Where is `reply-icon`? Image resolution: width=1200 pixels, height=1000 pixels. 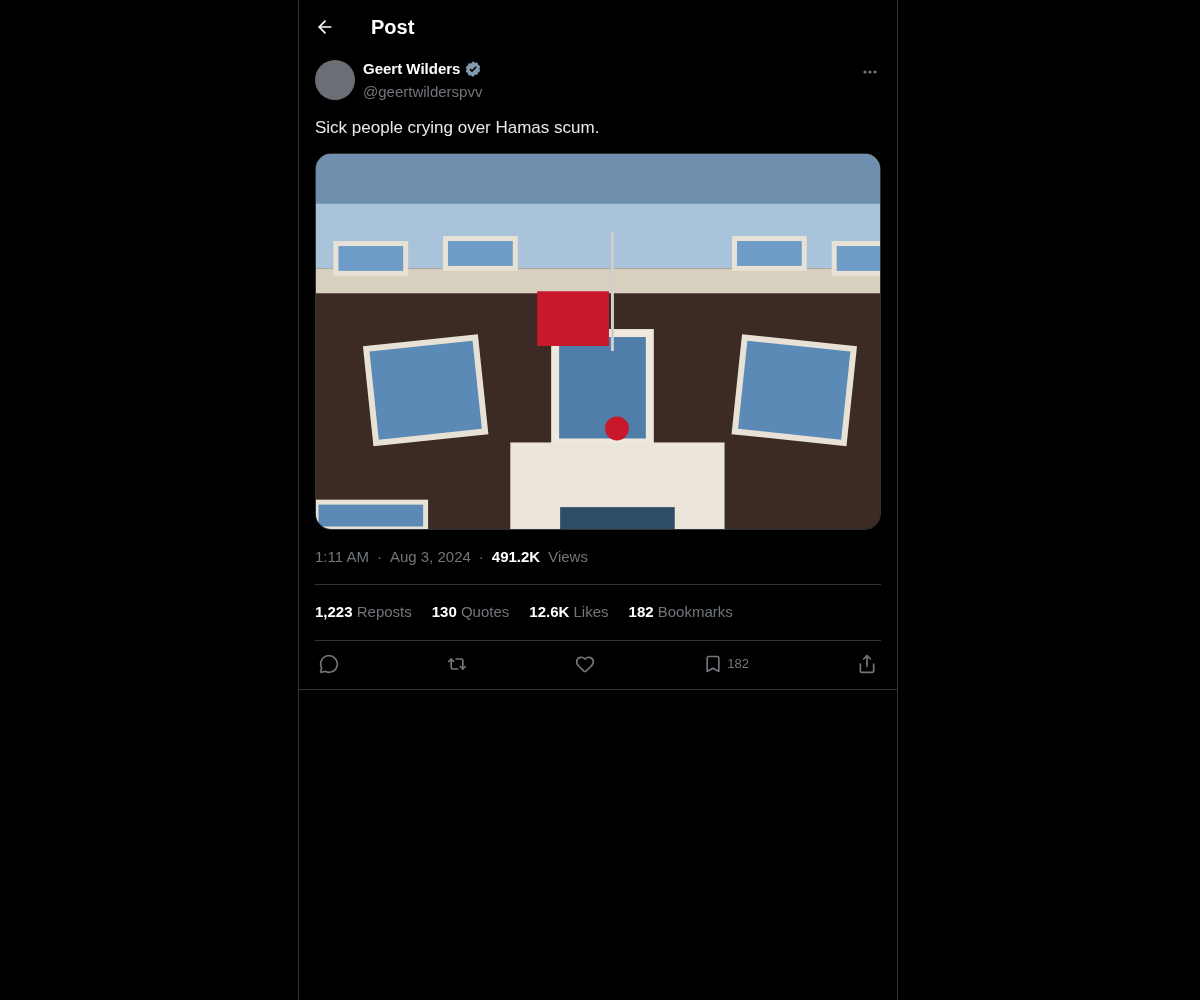 reply-icon is located at coordinates (329, 664).